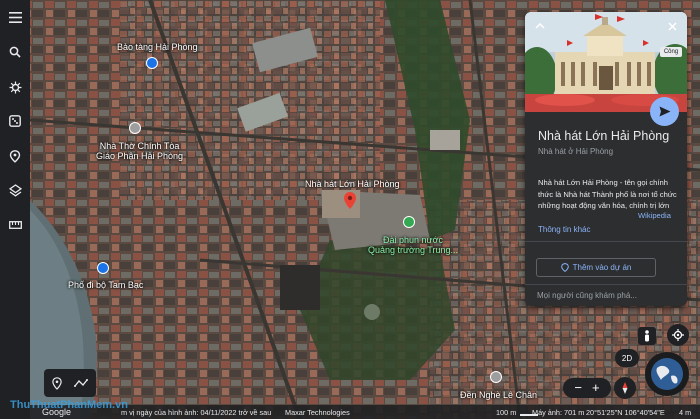 The width and height of the screenshot is (700, 419). What do you see at coordinates (564, 267) in the screenshot?
I see `add-pin-icon` at bounding box center [564, 267].